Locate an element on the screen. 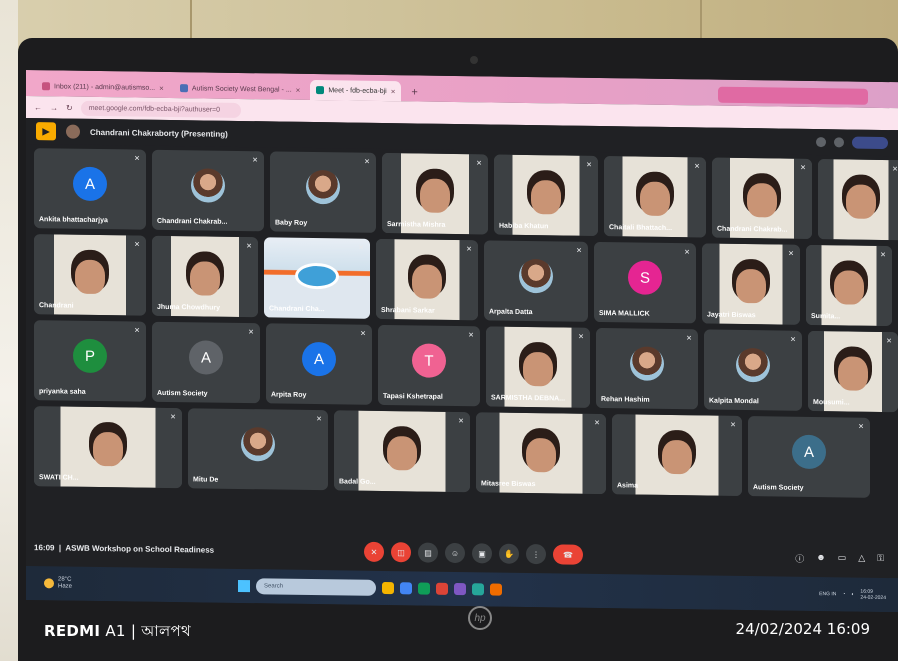  avatar: A is located at coordinates (809, 452).